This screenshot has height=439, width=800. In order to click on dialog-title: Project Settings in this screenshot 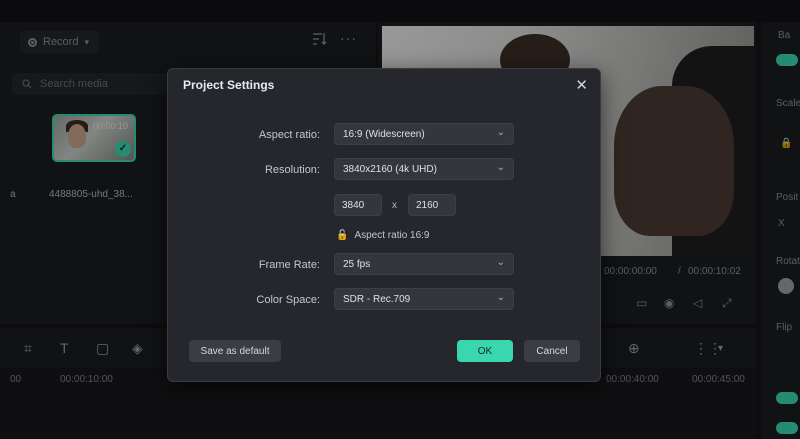, I will do `click(229, 85)`.